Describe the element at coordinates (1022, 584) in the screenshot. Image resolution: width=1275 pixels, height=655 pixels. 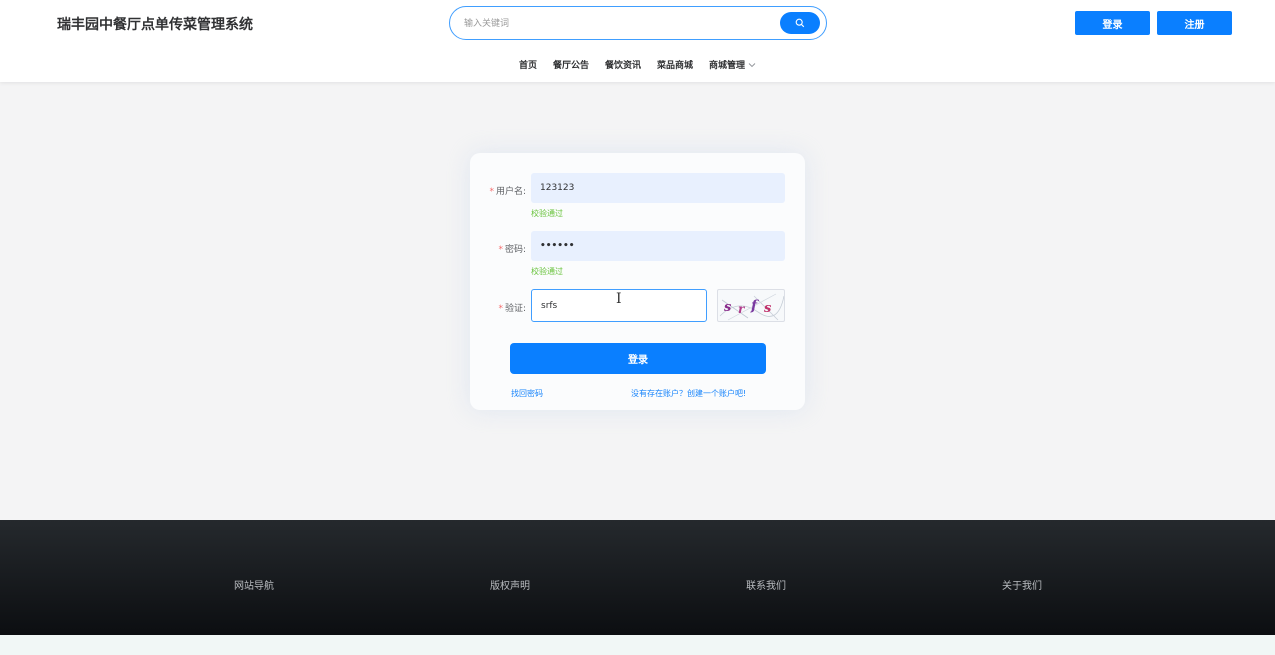
I see `footer-link-about: 关于我们` at that location.